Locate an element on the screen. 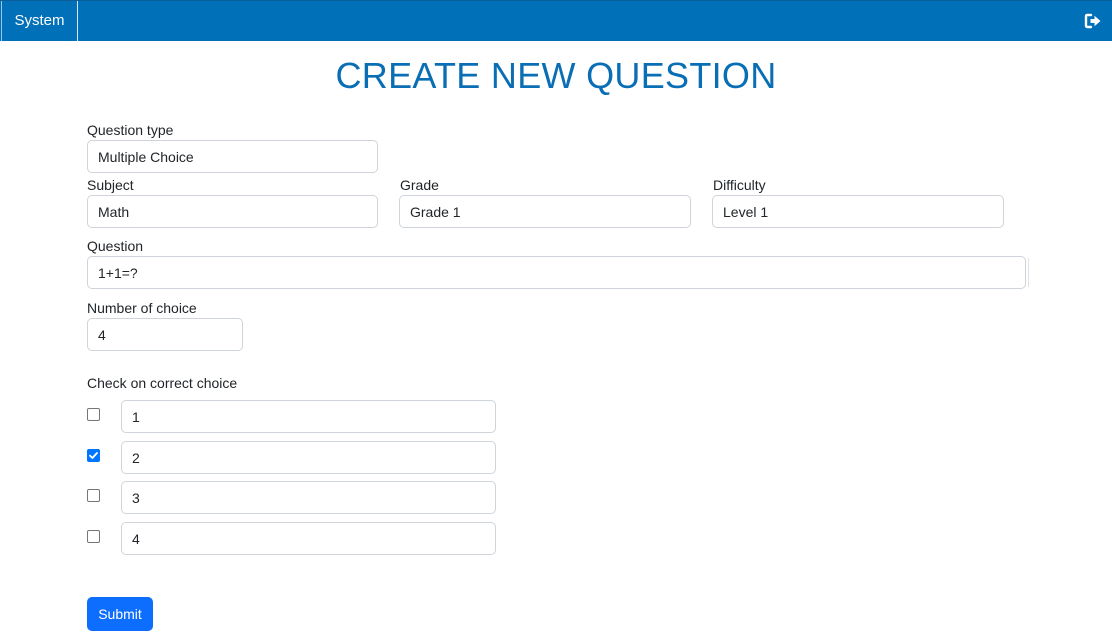 The height and width of the screenshot is (644, 1112). submit-button: Submit is located at coordinates (120, 614).